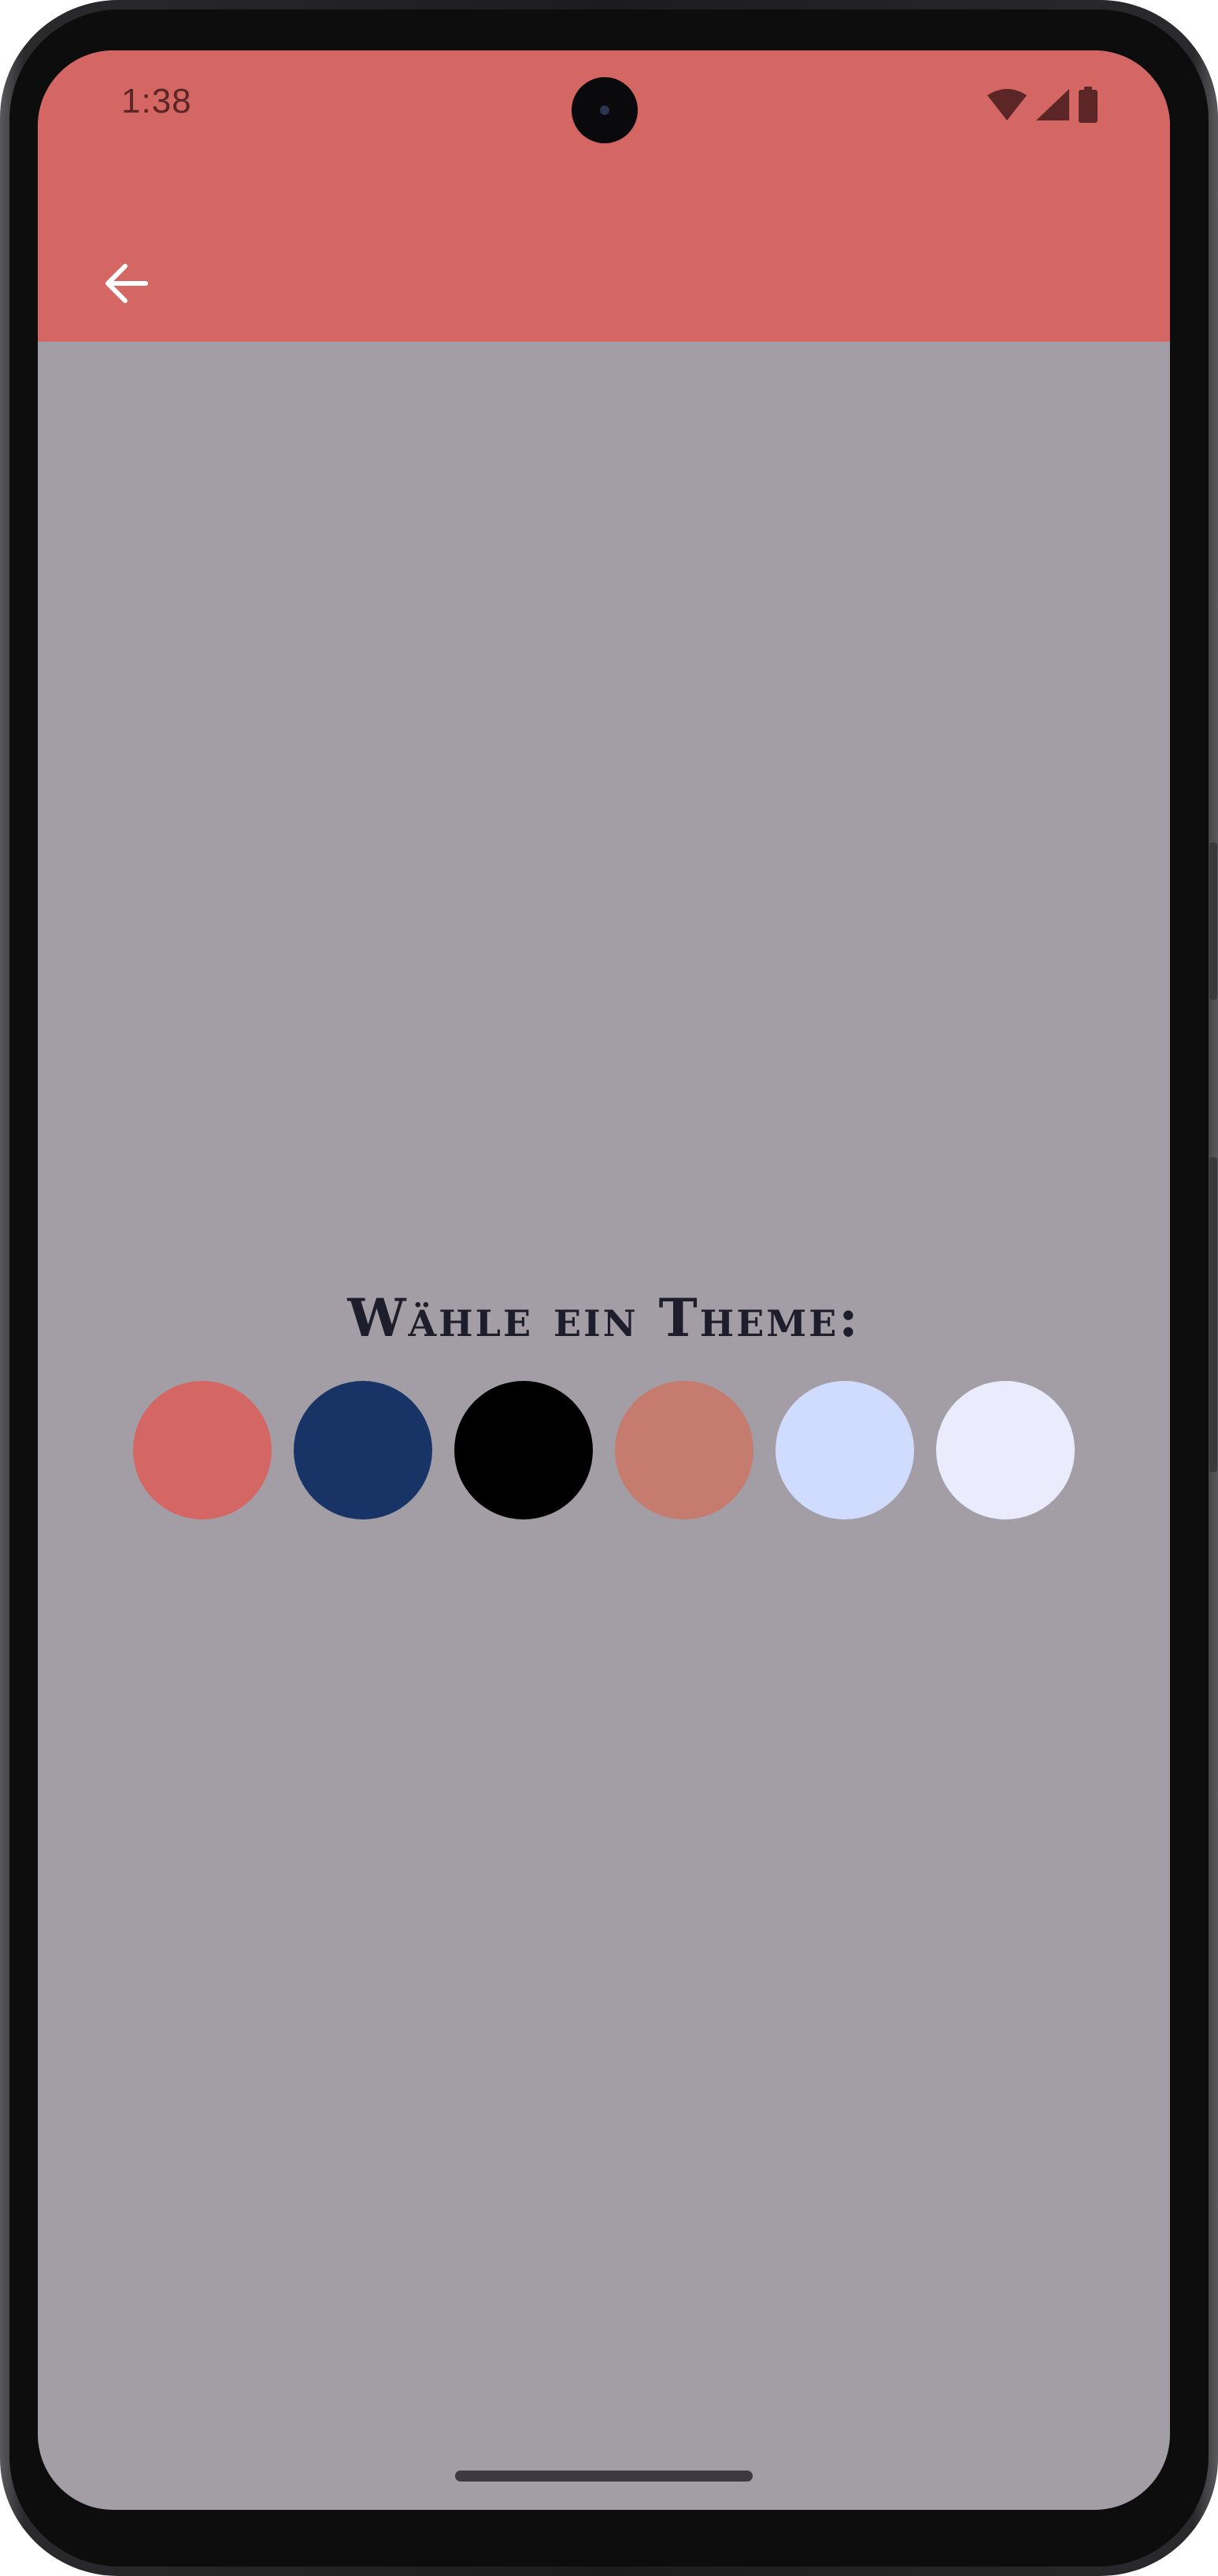 The image size is (1218, 2576). Describe the element at coordinates (1213, 921) in the screenshot. I see `power-button` at that location.